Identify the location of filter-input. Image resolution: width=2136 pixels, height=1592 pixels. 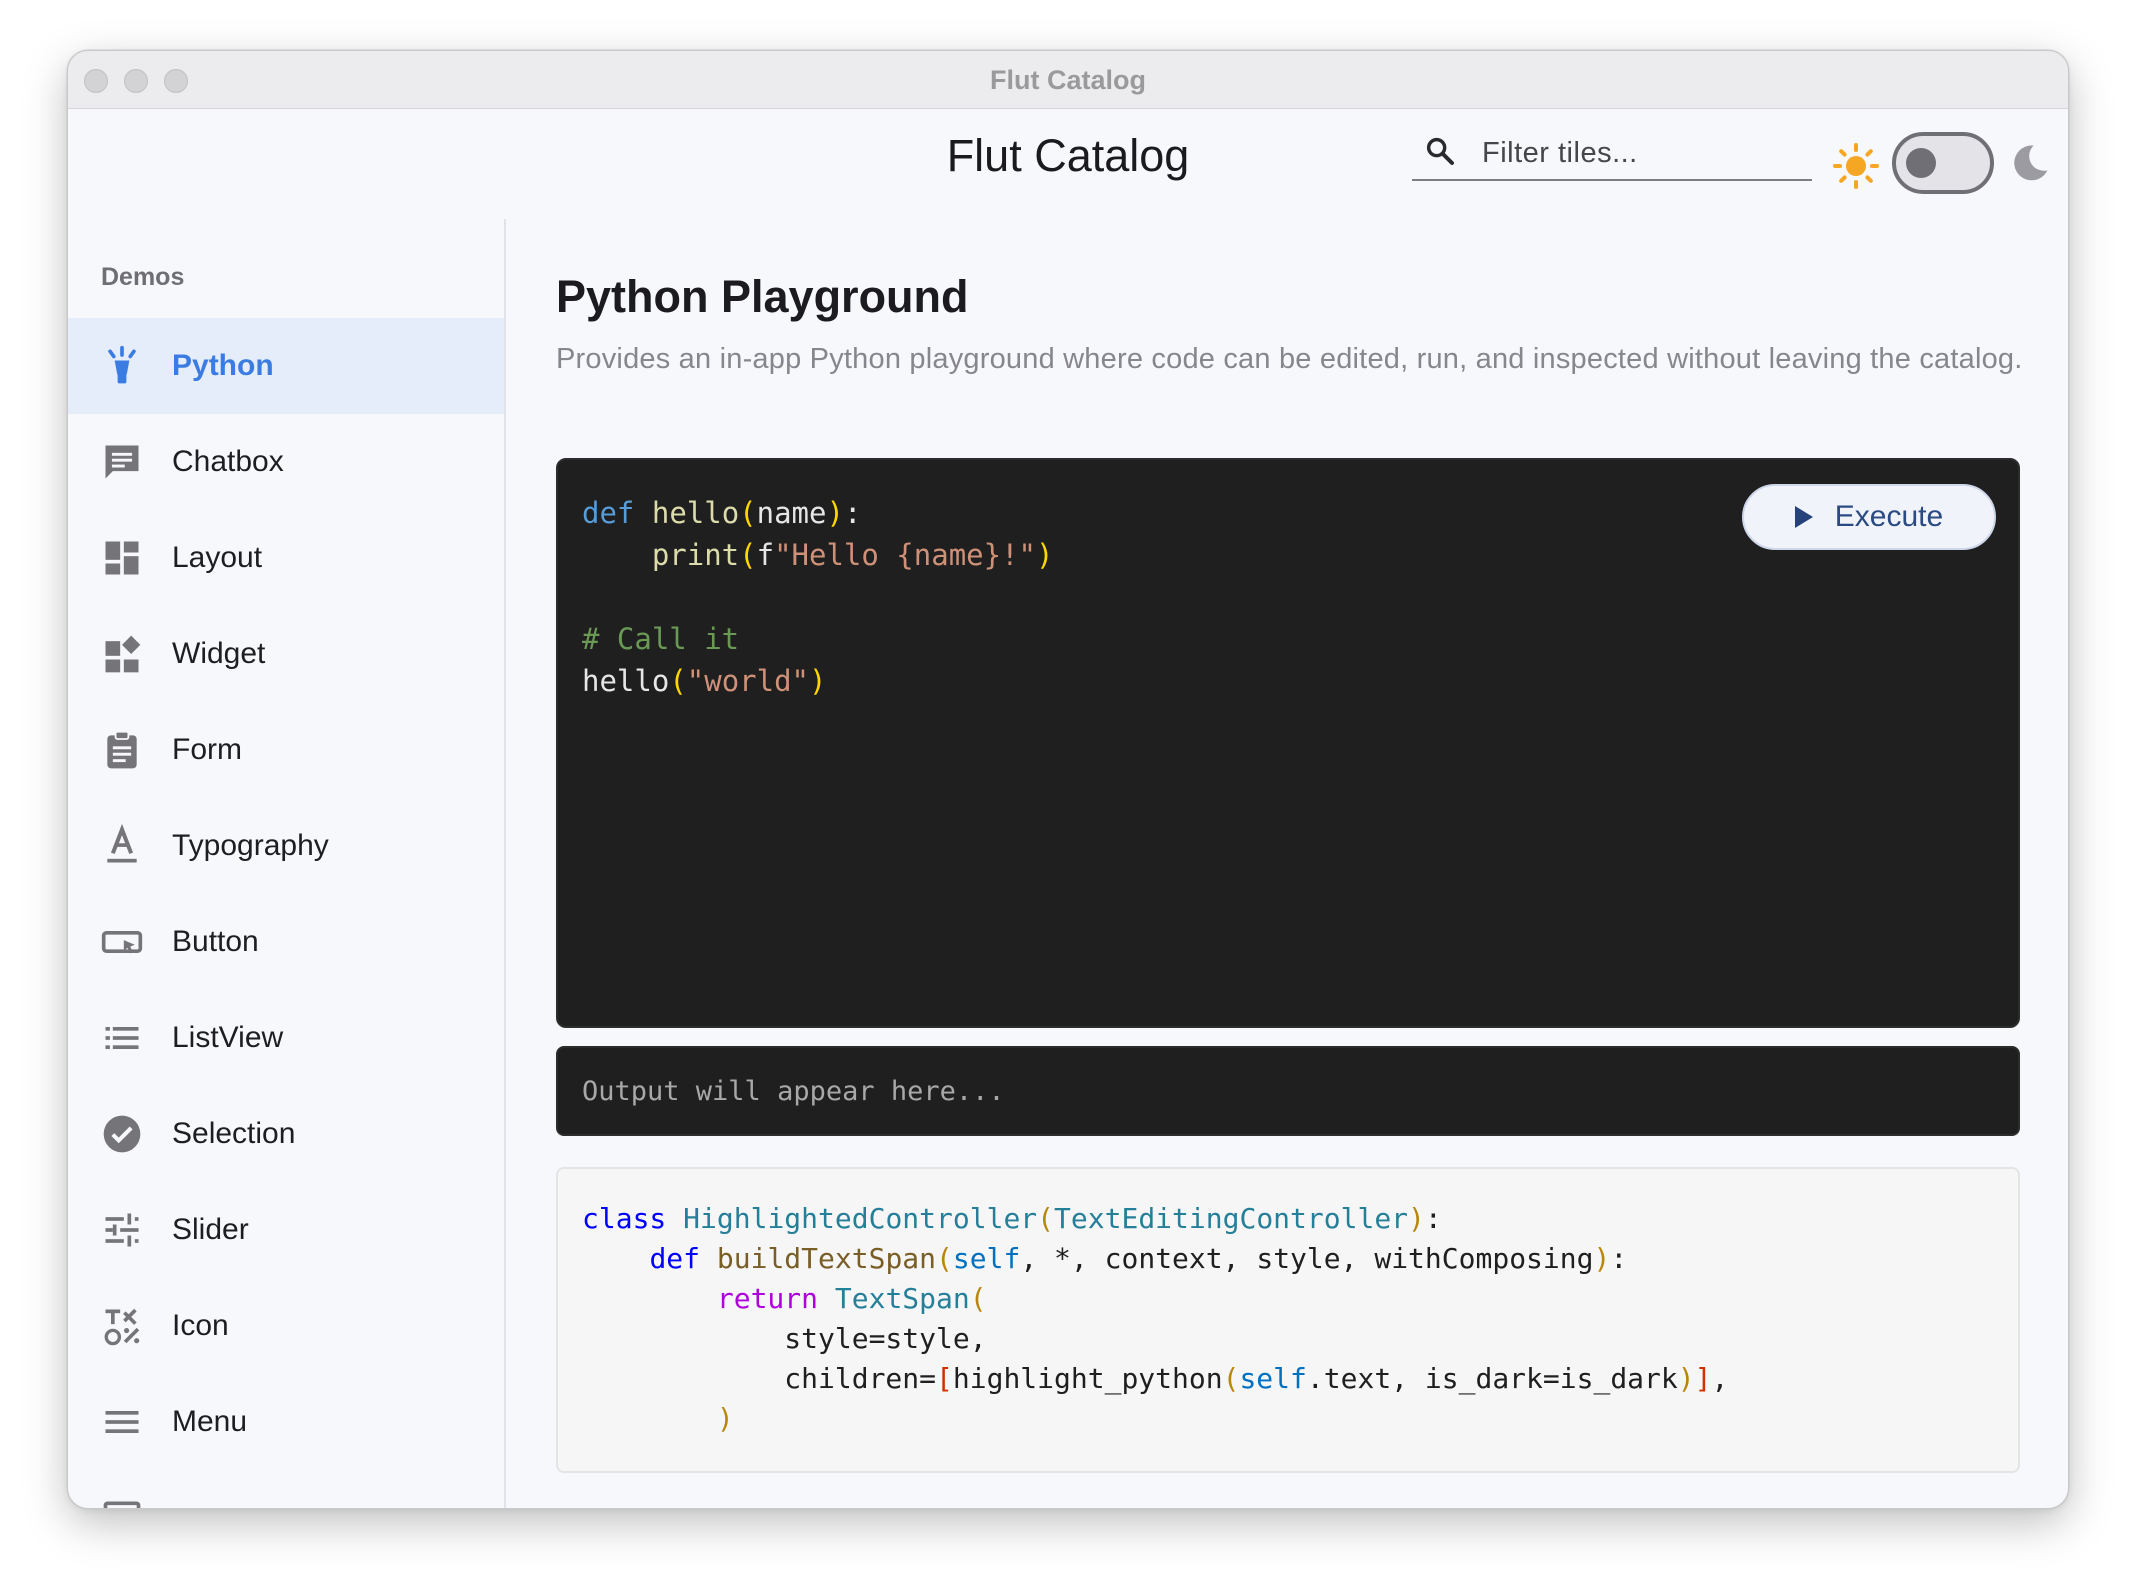
(1642, 153).